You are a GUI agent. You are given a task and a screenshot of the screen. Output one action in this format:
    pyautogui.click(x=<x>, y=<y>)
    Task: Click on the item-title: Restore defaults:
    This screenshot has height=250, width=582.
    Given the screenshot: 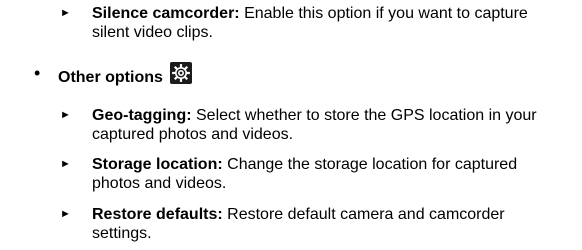 What is the action you would take?
    pyautogui.click(x=157, y=214)
    